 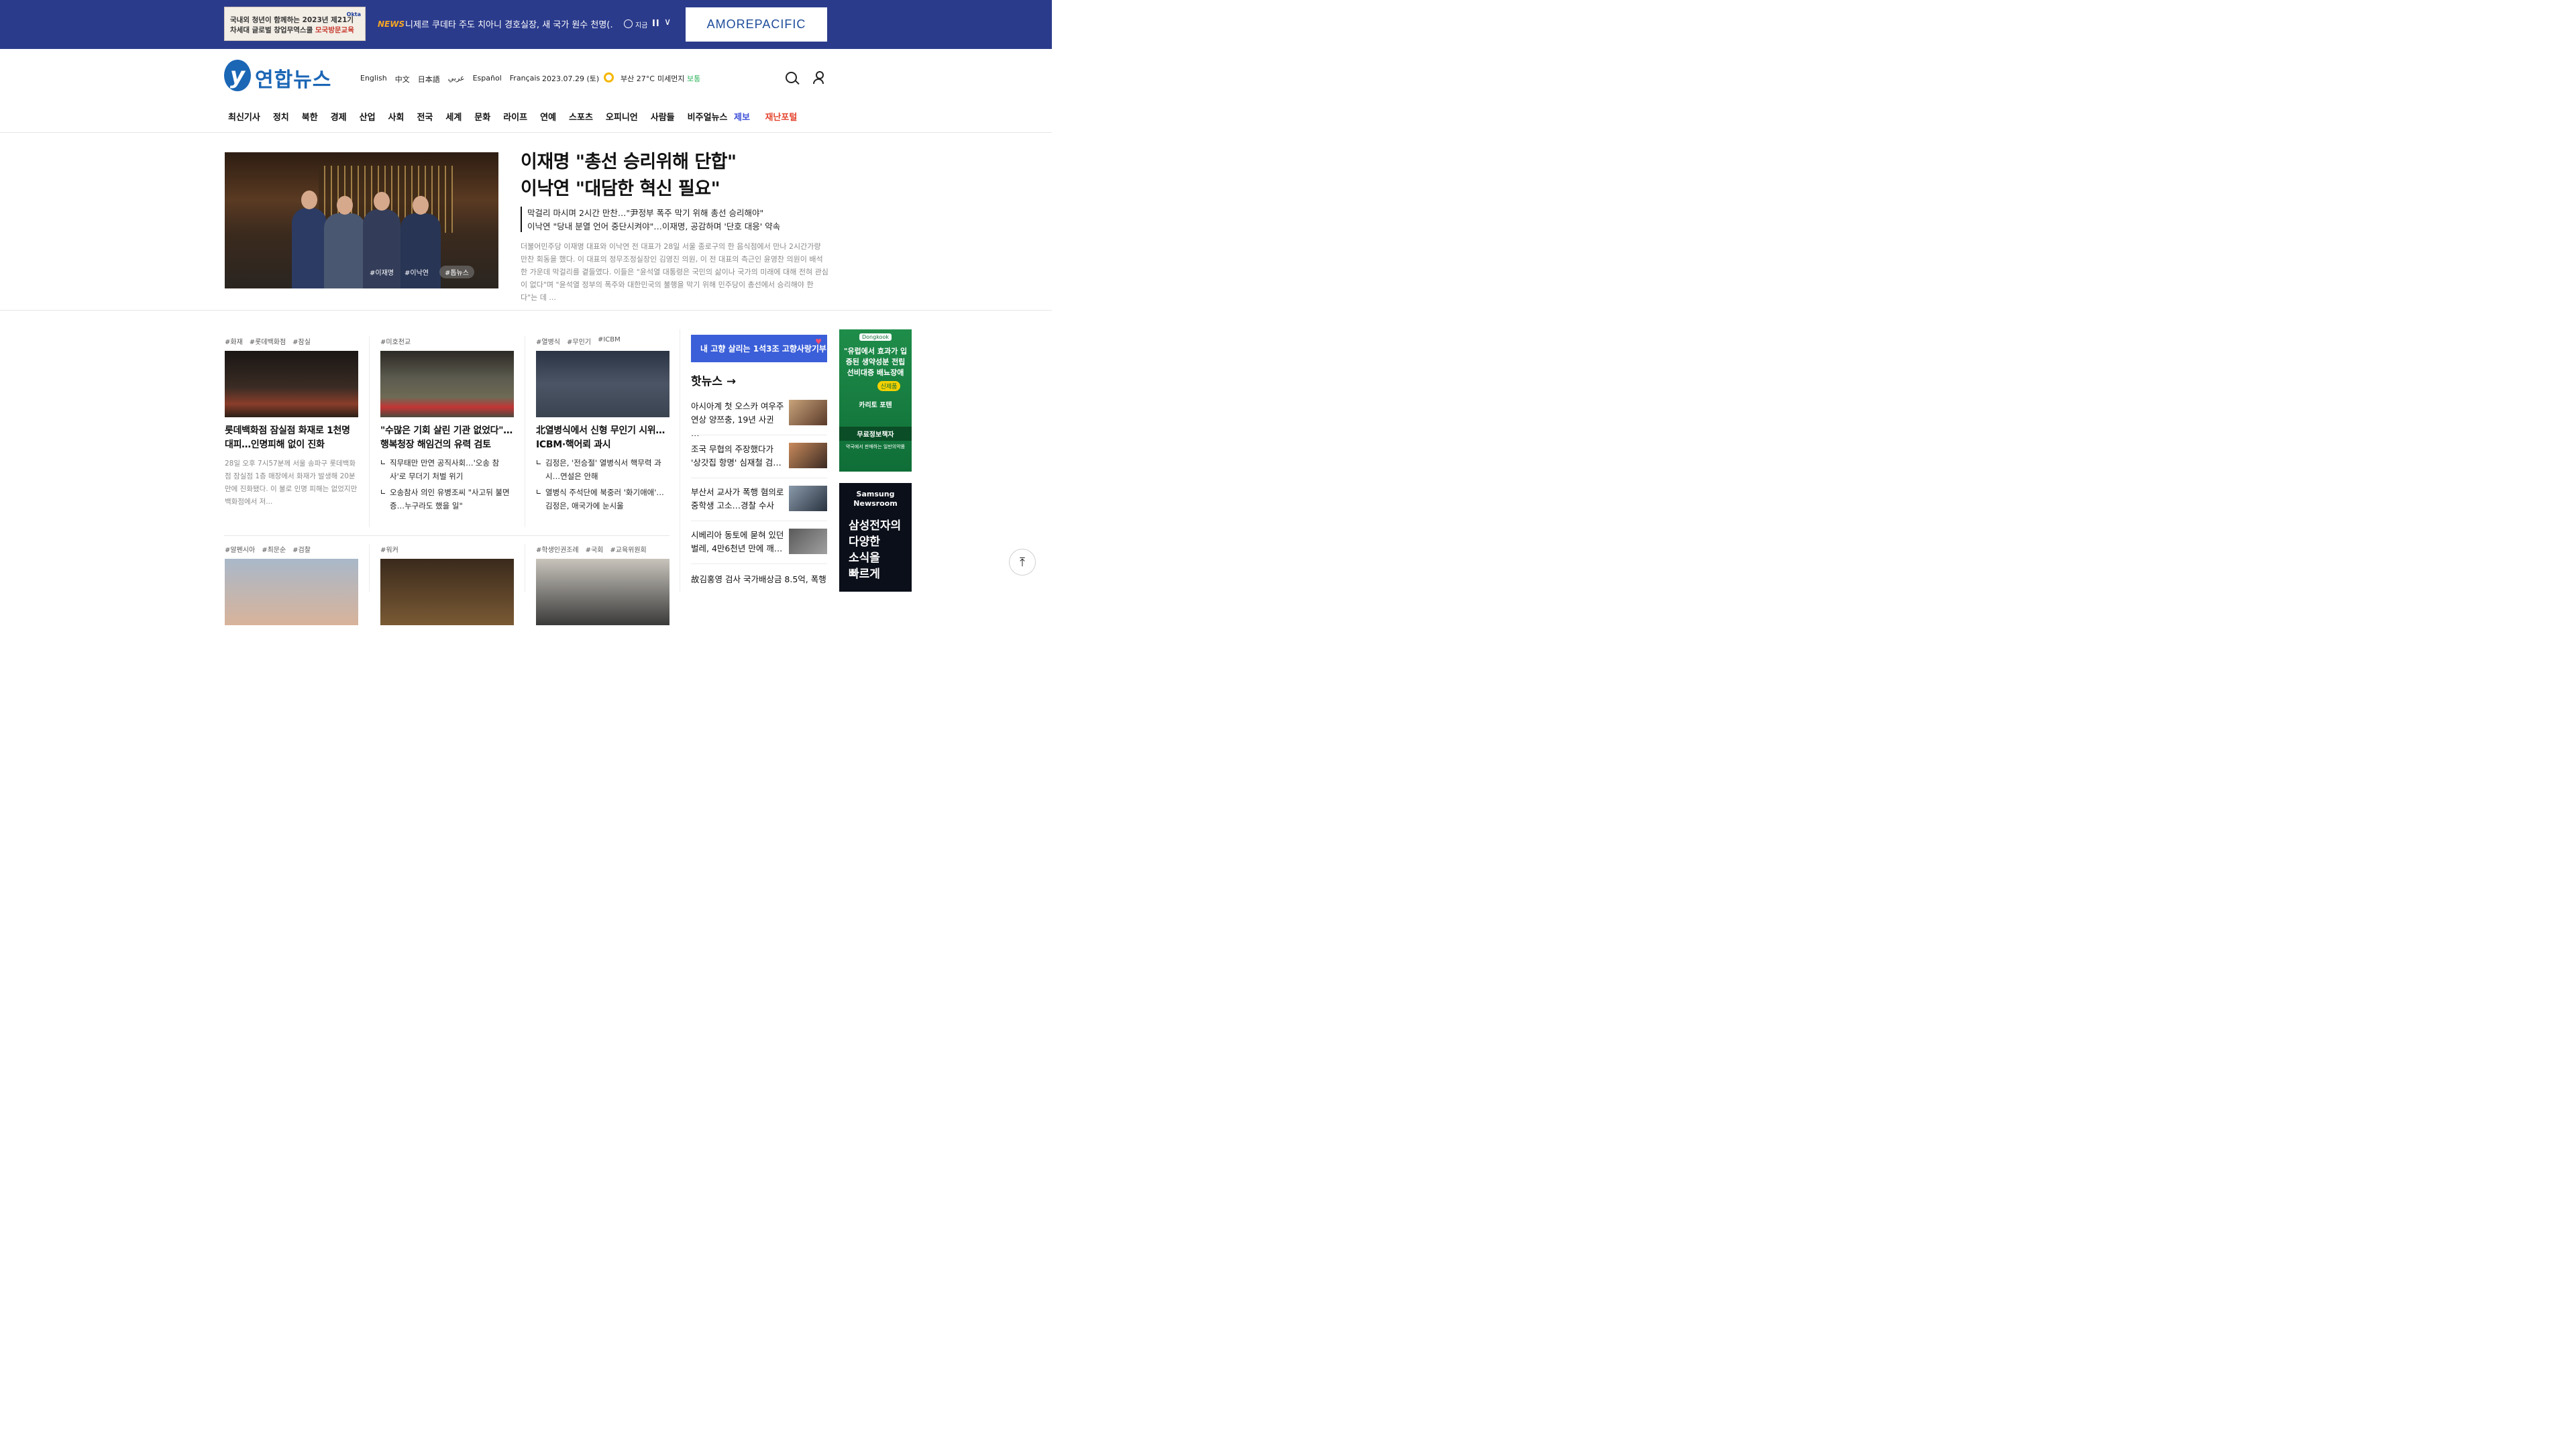 I want to click on tag-link: #이재명, so click(x=382, y=272).